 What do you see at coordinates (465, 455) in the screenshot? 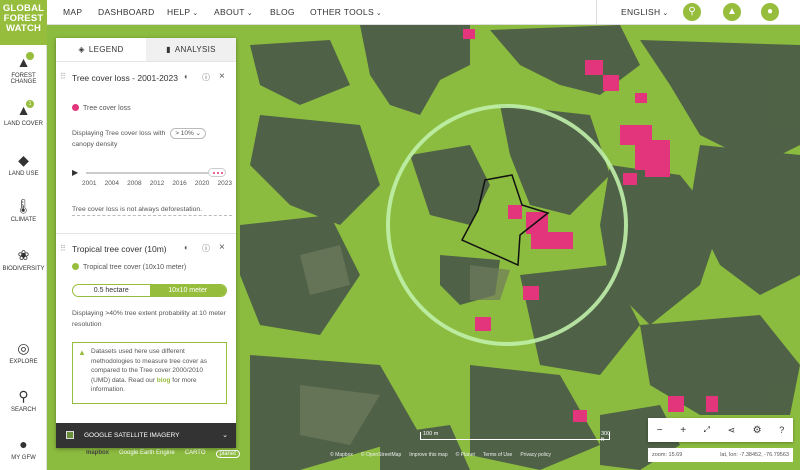
I see `credit-link: © Planet` at bounding box center [465, 455].